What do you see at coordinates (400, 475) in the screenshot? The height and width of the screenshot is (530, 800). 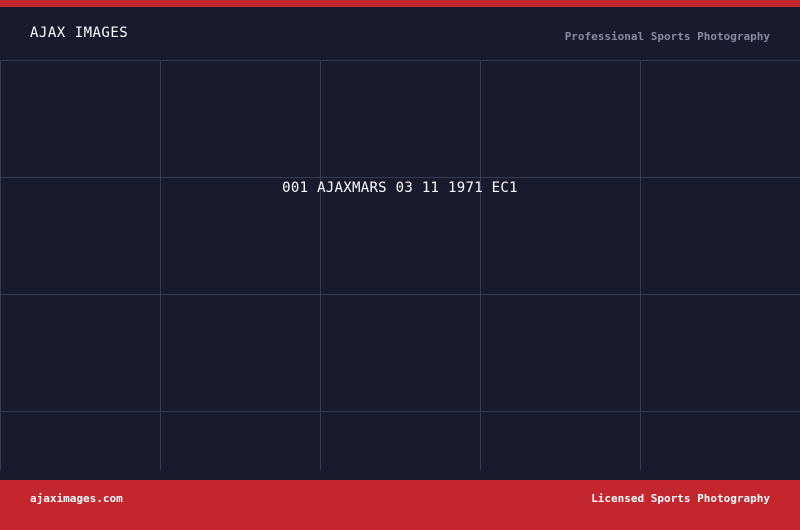 I see `footer-gap` at bounding box center [400, 475].